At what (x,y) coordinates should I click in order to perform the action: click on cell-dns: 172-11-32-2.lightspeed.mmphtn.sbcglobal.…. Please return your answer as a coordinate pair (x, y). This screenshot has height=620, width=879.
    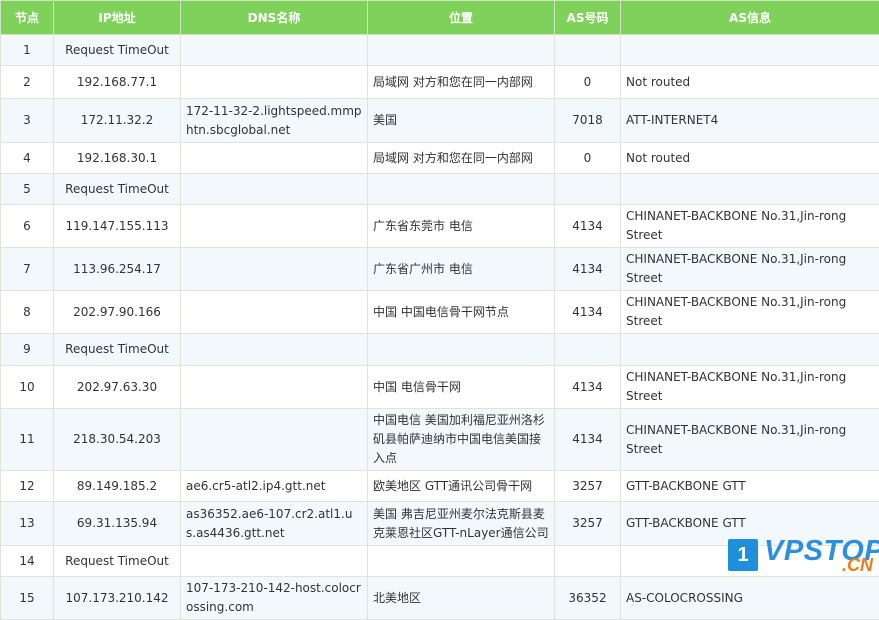
    Looking at the image, I should click on (274, 121).